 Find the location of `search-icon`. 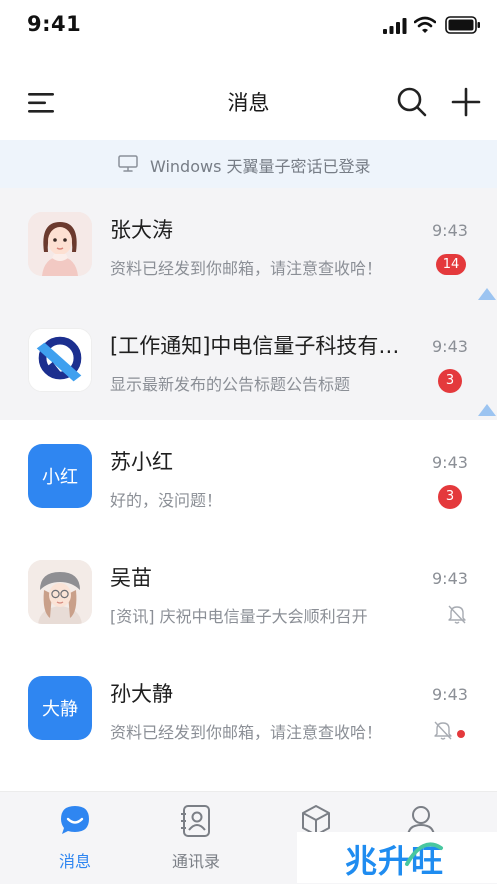

search-icon is located at coordinates (412, 102).